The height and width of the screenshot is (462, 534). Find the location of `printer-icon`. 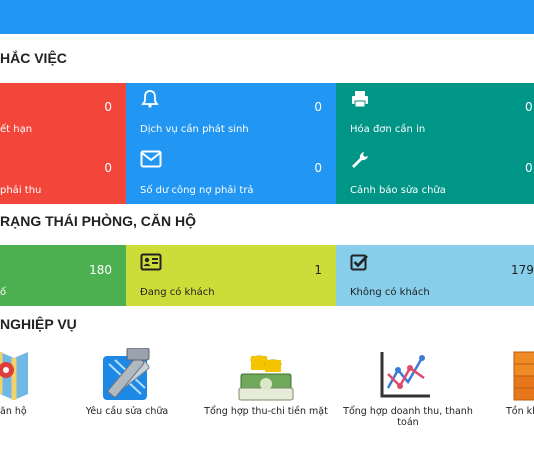

printer-icon is located at coordinates (360, 101).